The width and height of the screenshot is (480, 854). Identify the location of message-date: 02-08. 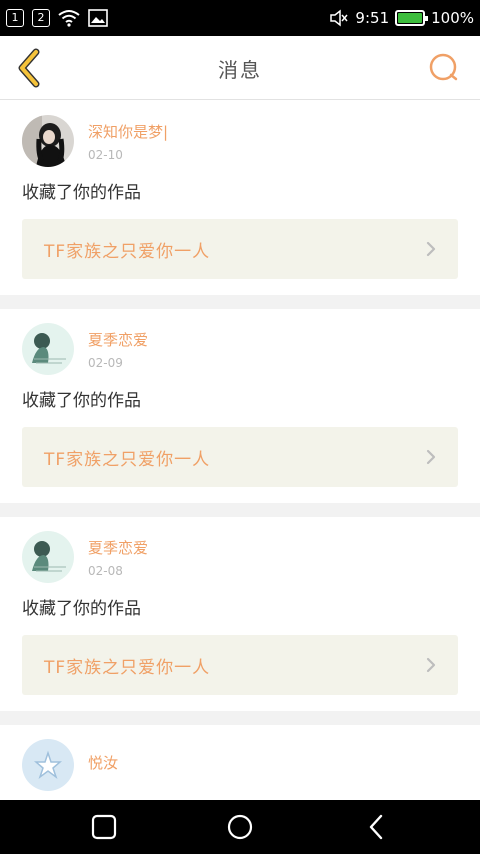
(105, 570).